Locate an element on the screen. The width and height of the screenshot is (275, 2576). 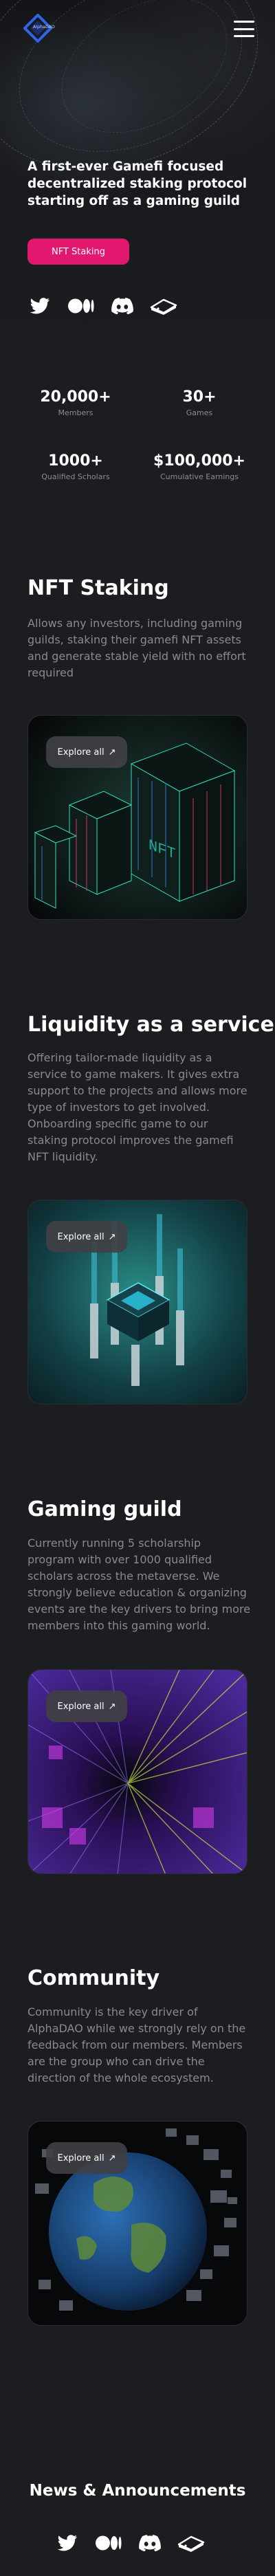
stat-label: Cumulative Earnings is located at coordinates (199, 476).